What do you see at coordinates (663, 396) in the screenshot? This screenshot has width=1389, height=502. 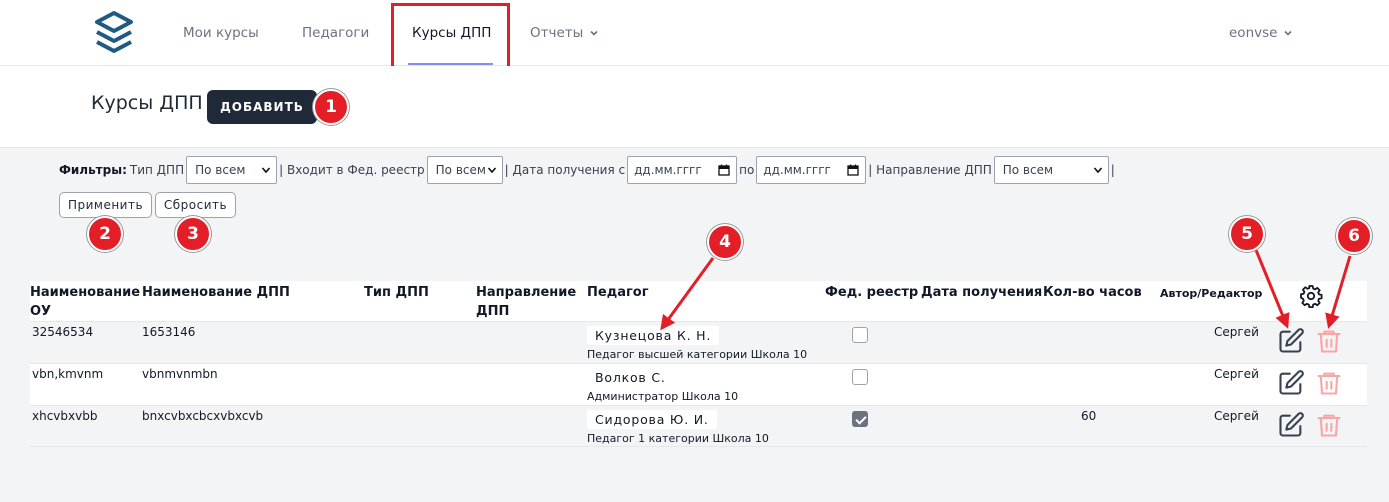 I see `teacher-role: Администратор Школа 10` at bounding box center [663, 396].